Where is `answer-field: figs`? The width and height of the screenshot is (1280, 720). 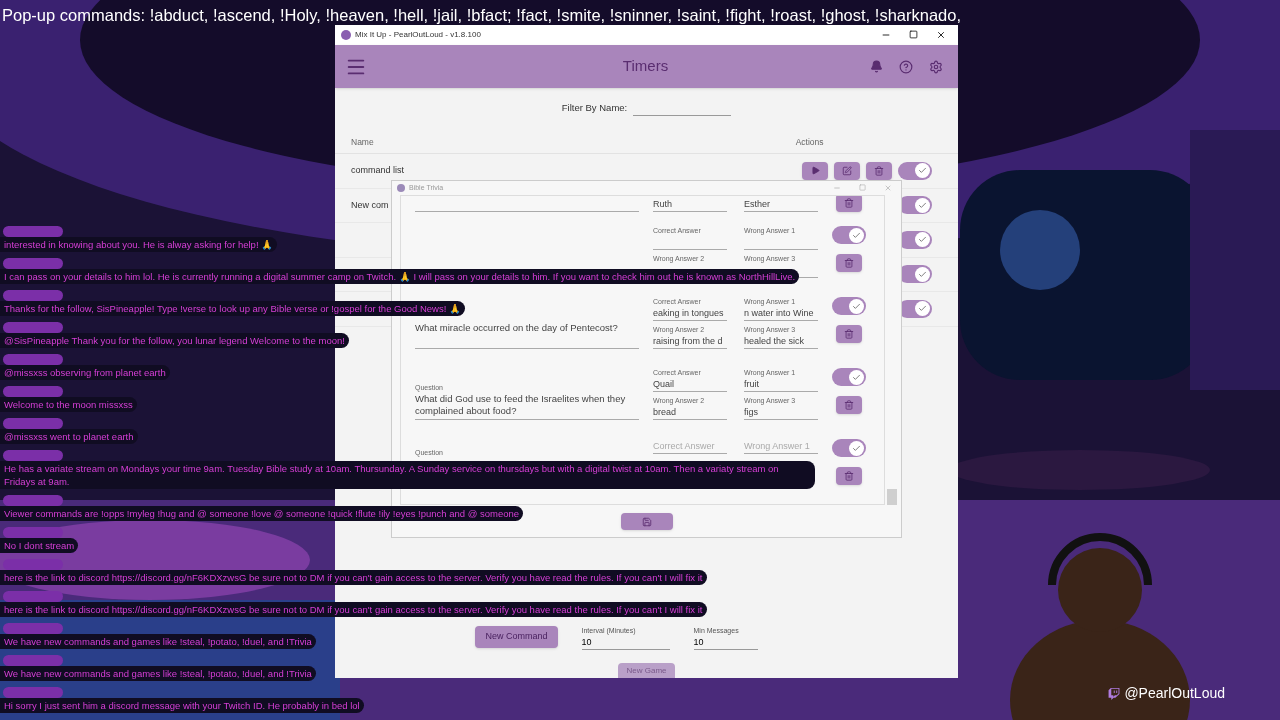 answer-field: figs is located at coordinates (781, 412).